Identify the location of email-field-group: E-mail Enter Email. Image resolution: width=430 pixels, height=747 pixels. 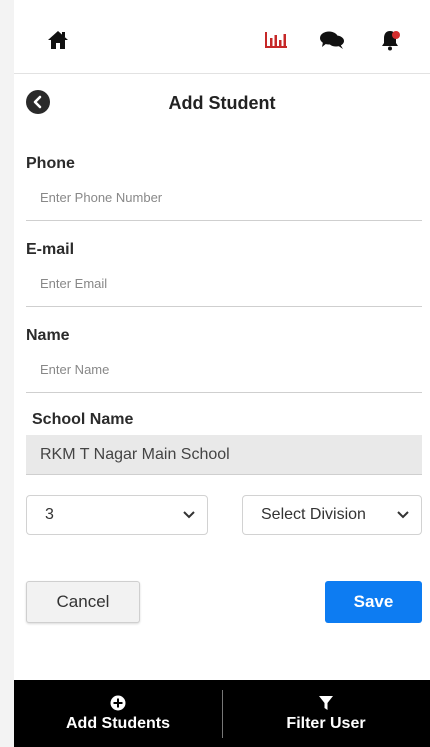
(224, 274).